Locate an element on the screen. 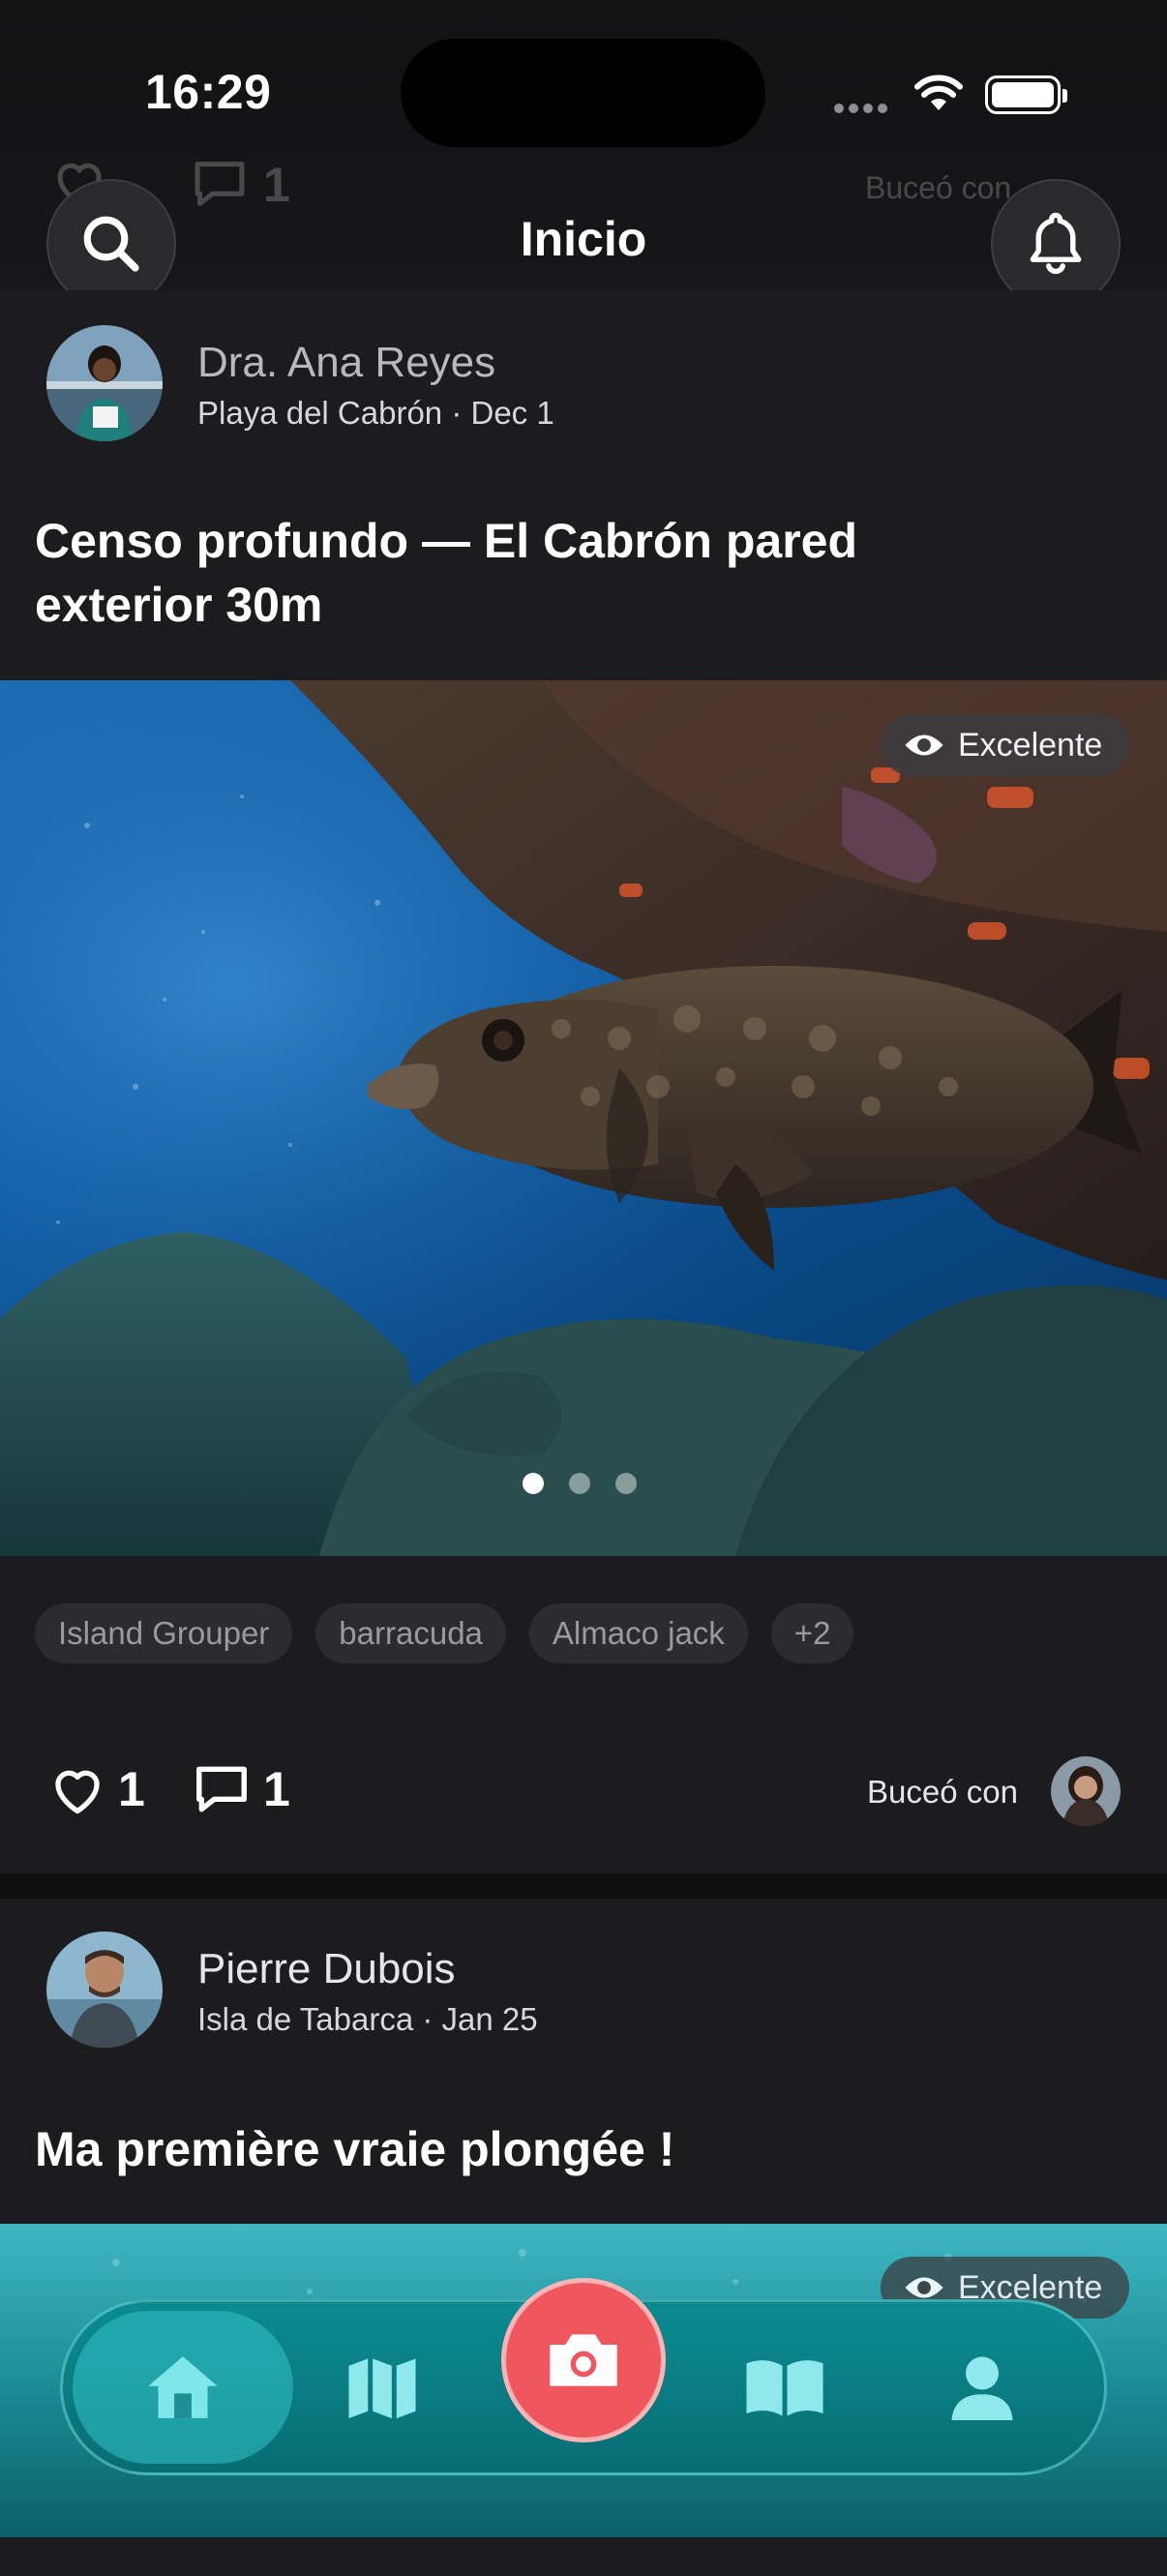 Image resolution: width=1167 pixels, height=2576 pixels. ghost-comment-icon is located at coordinates (219, 184).